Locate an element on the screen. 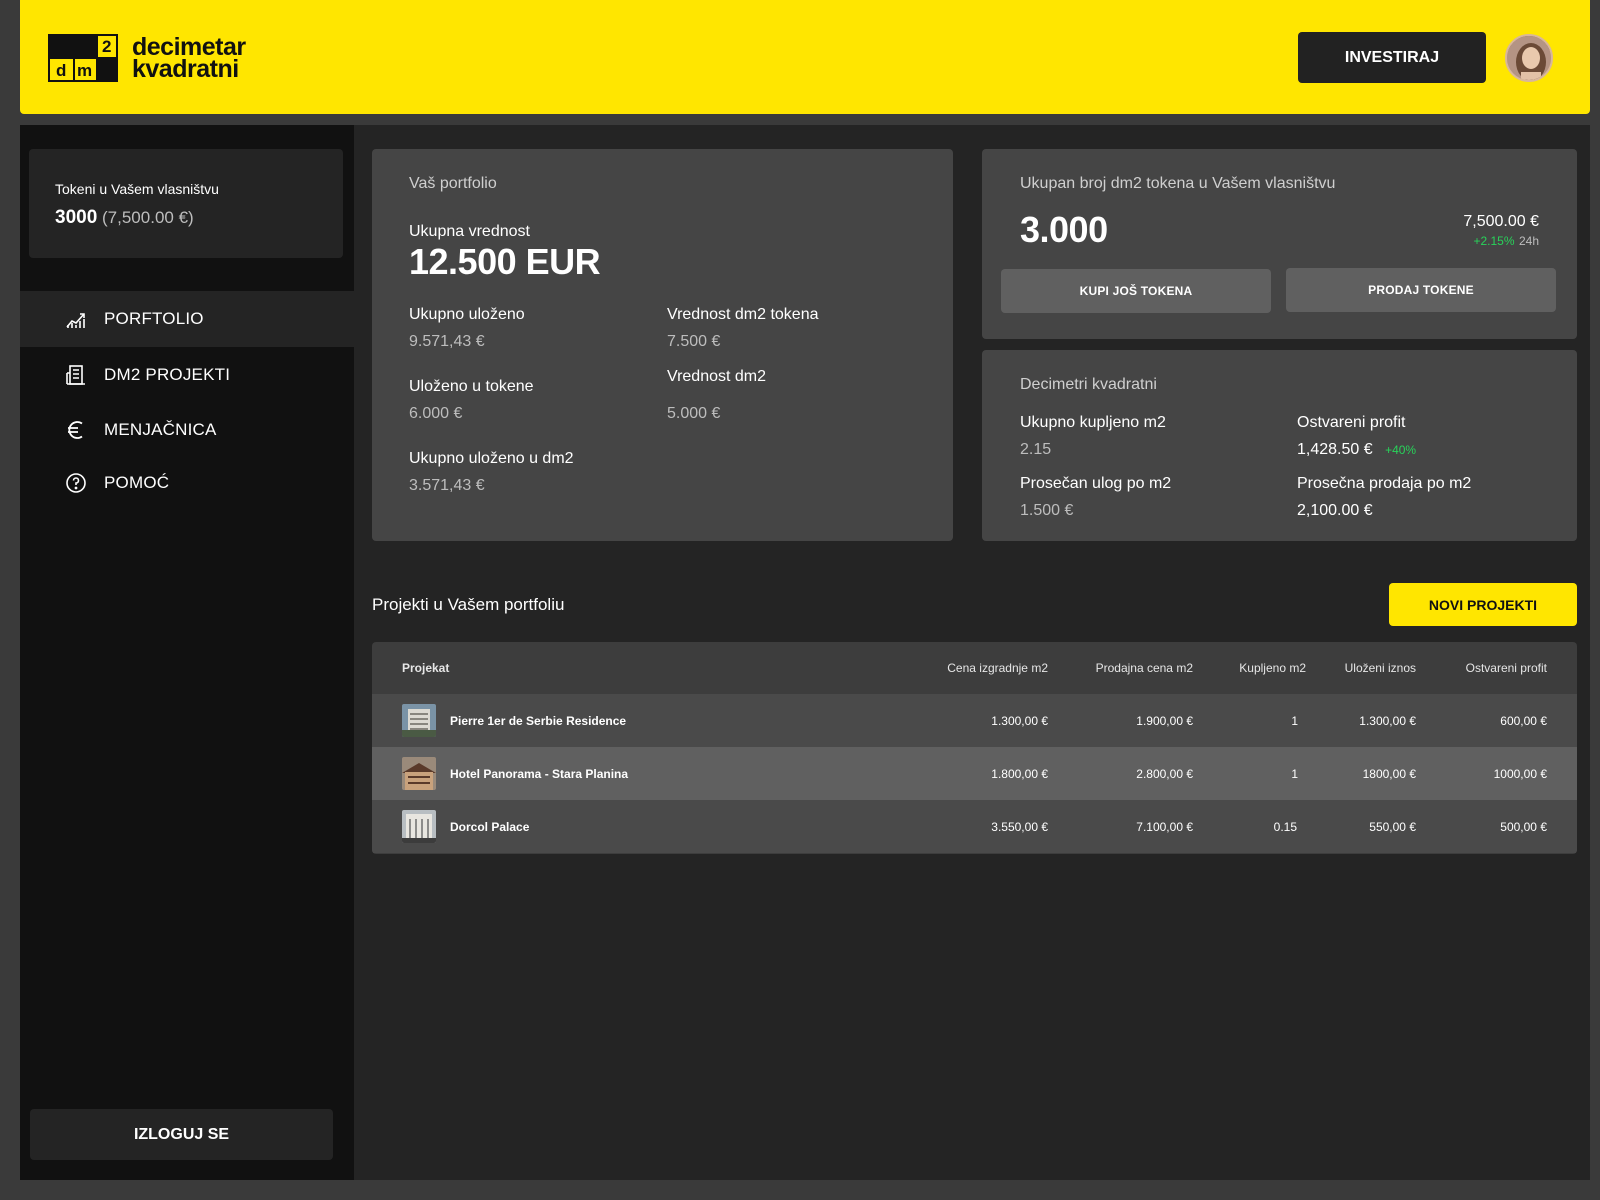  tokens-value: 7,500.00 € is located at coordinates (1501, 221).